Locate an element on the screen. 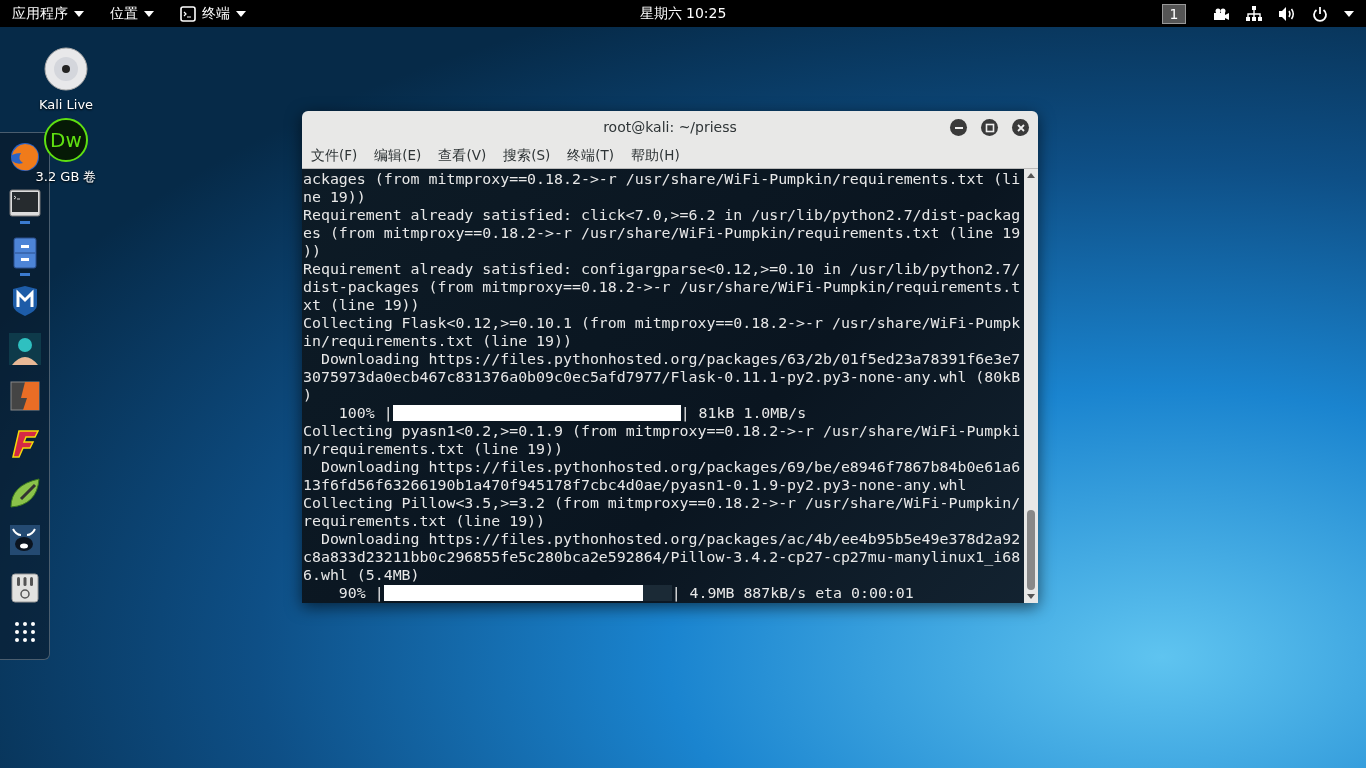  terminal-line: ackages (from mitmproxy==0.18.2->-r /usr/share/WiFi-Pumpkin/requirements.txt (li is located at coordinates (662, 179).